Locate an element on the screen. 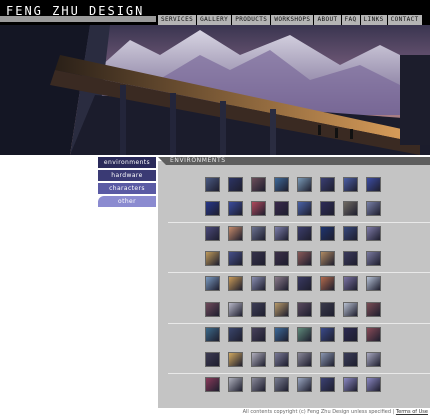 This screenshot has width=430, height=416. nav-faq: FAQ is located at coordinates (350, 20).